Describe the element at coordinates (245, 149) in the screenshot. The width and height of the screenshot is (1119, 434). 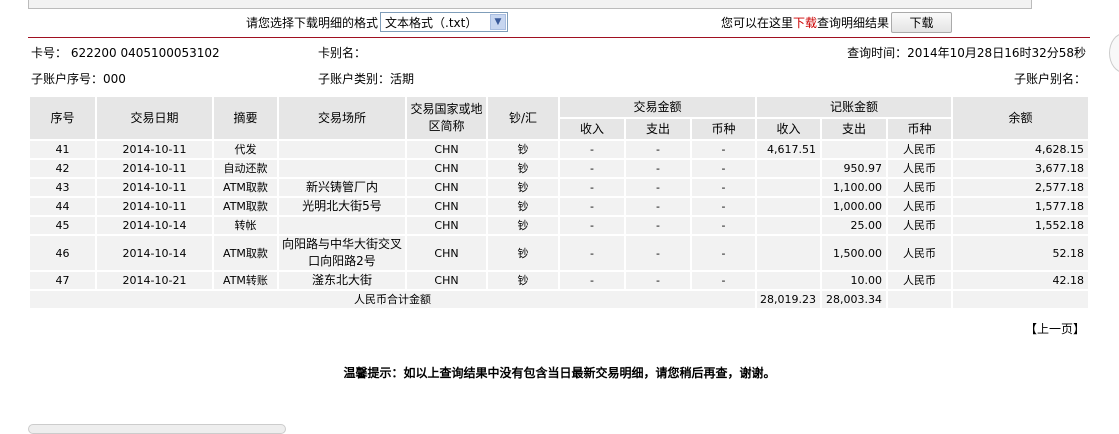
I see `cell-summary: 代发` at that location.